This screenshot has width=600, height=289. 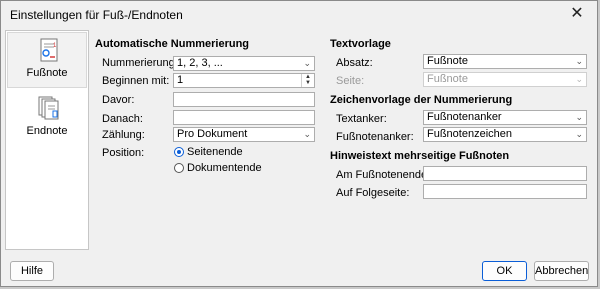 I want to click on window-title: Einstellungen für Fuß-/Endnoten, so click(x=96, y=15).